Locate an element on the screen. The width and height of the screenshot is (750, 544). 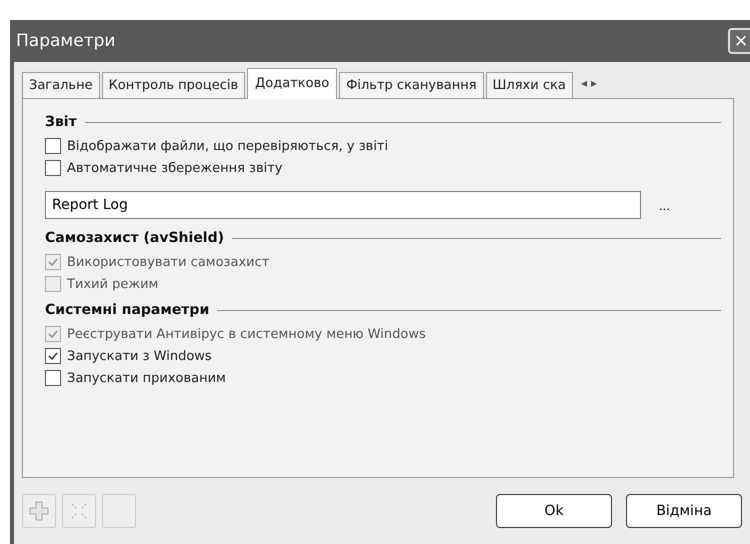
checkbox-label: Запускати прихованим is located at coordinates (146, 378).